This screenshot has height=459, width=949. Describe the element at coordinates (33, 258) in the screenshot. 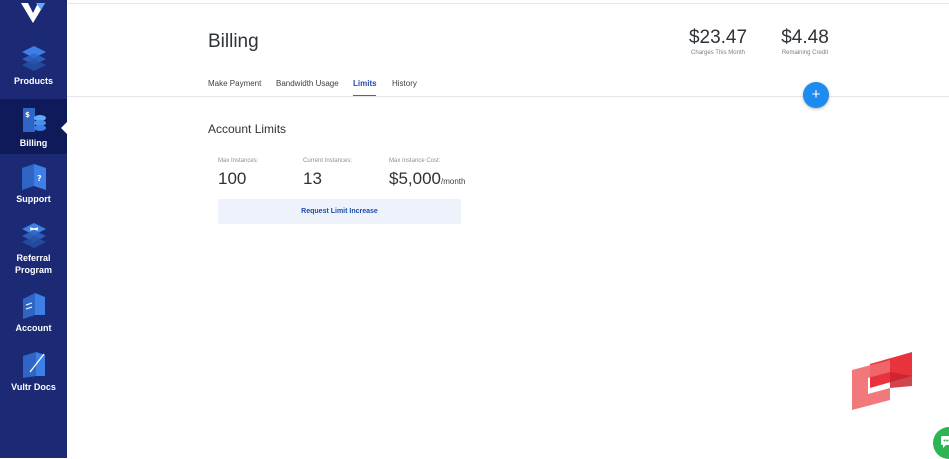

I see `sidebar-item-label-line1: Referral` at that location.